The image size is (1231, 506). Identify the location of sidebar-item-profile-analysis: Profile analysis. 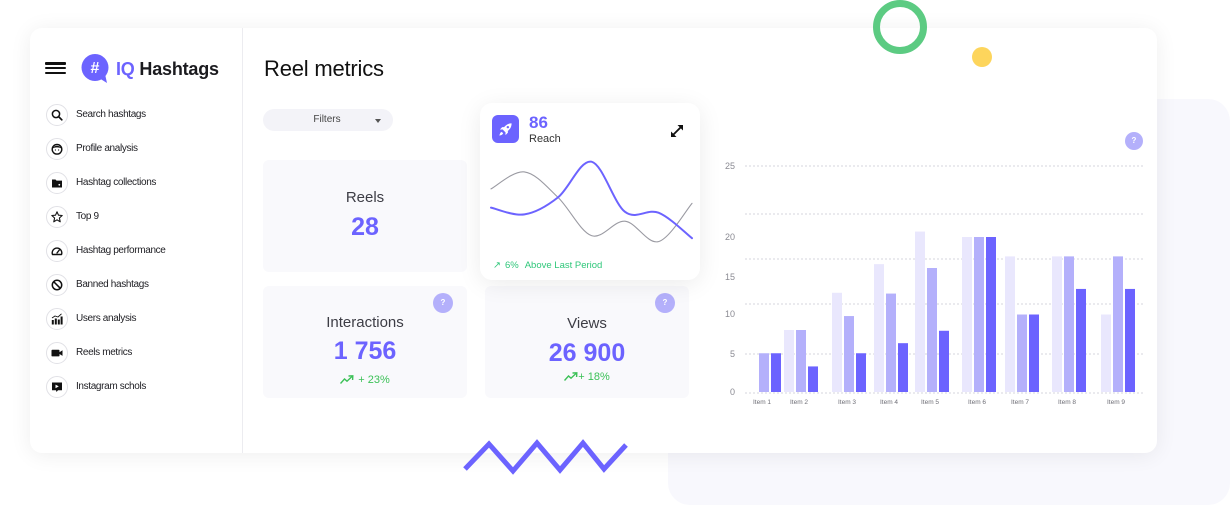
(141, 149).